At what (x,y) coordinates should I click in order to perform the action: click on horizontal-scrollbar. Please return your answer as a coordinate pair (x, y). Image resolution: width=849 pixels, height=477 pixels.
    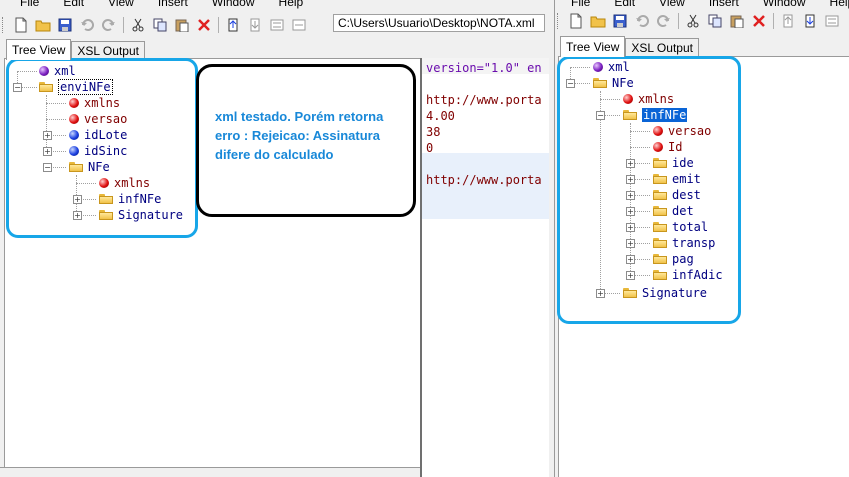
    Looking at the image, I should click on (210, 472).